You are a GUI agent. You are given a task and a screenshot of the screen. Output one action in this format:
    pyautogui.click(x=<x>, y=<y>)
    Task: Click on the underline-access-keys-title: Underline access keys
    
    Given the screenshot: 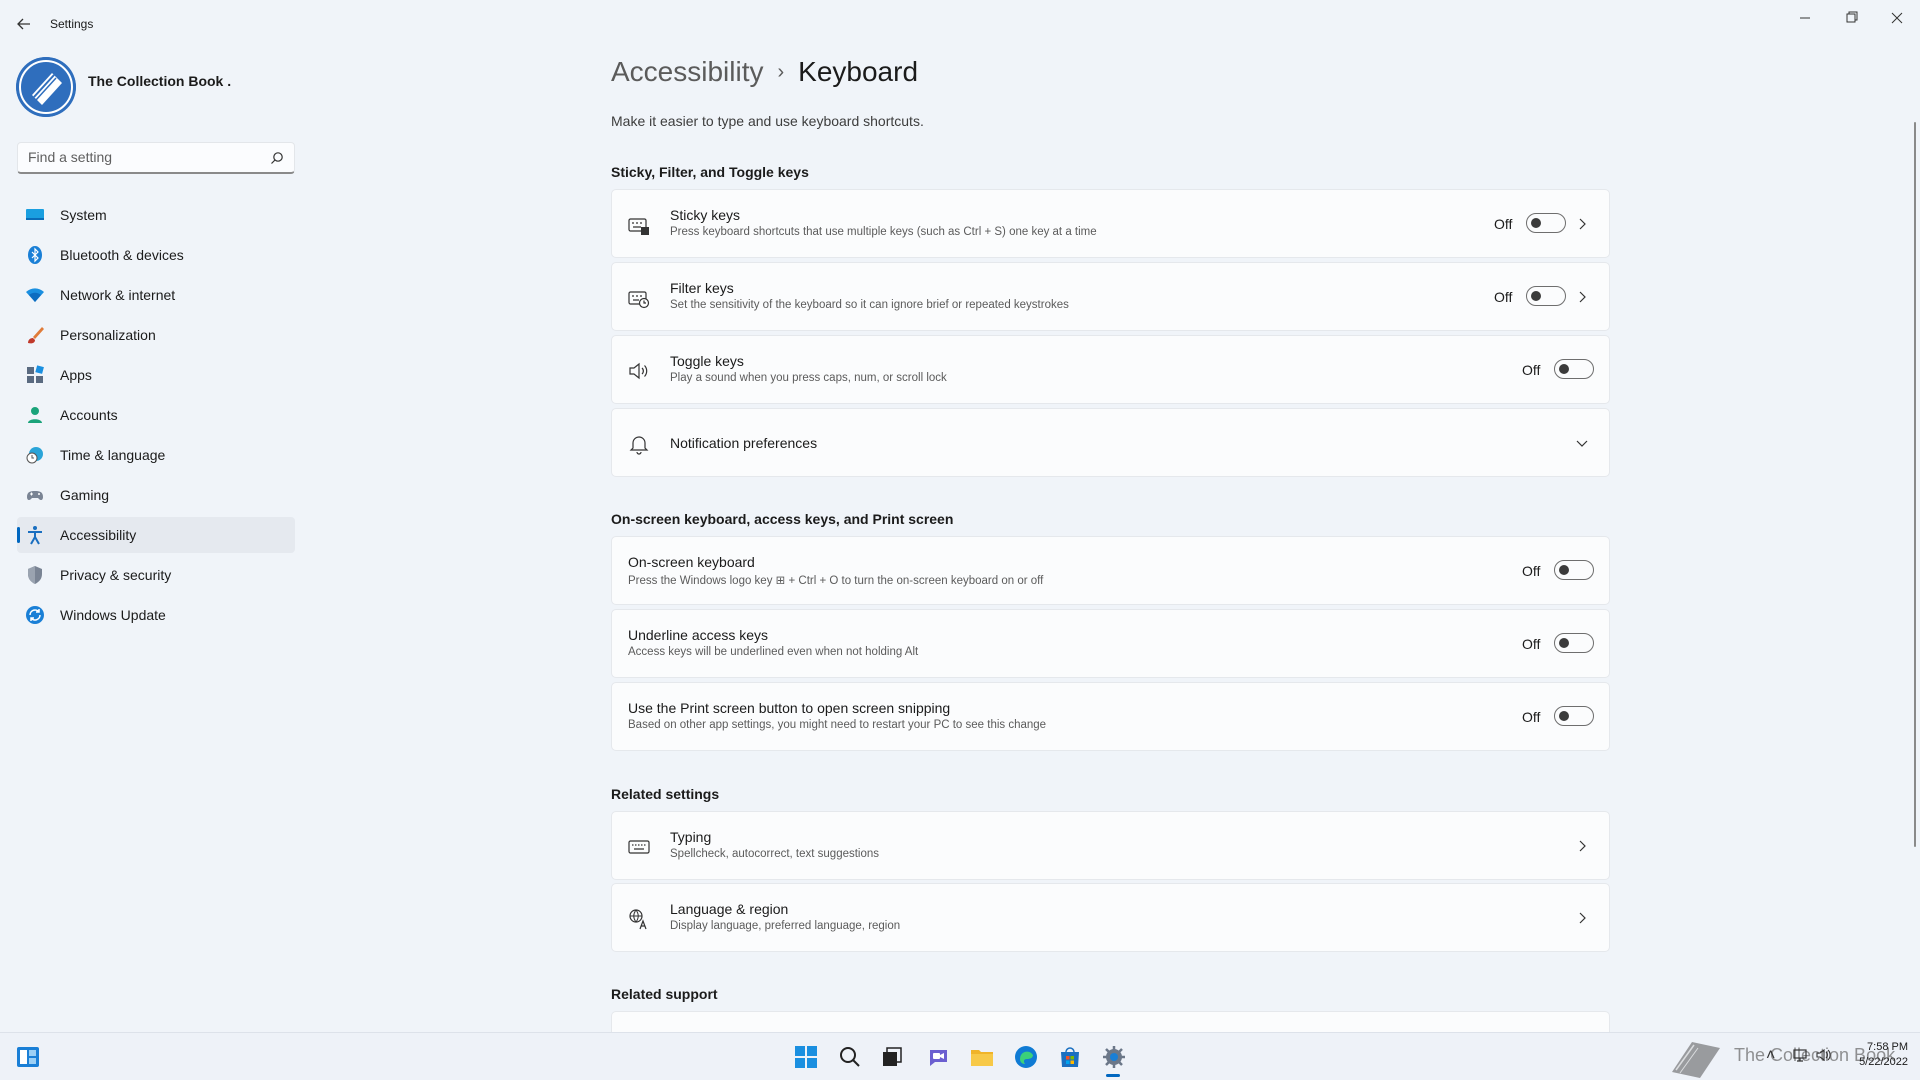 What is the action you would take?
    pyautogui.click(x=698, y=635)
    